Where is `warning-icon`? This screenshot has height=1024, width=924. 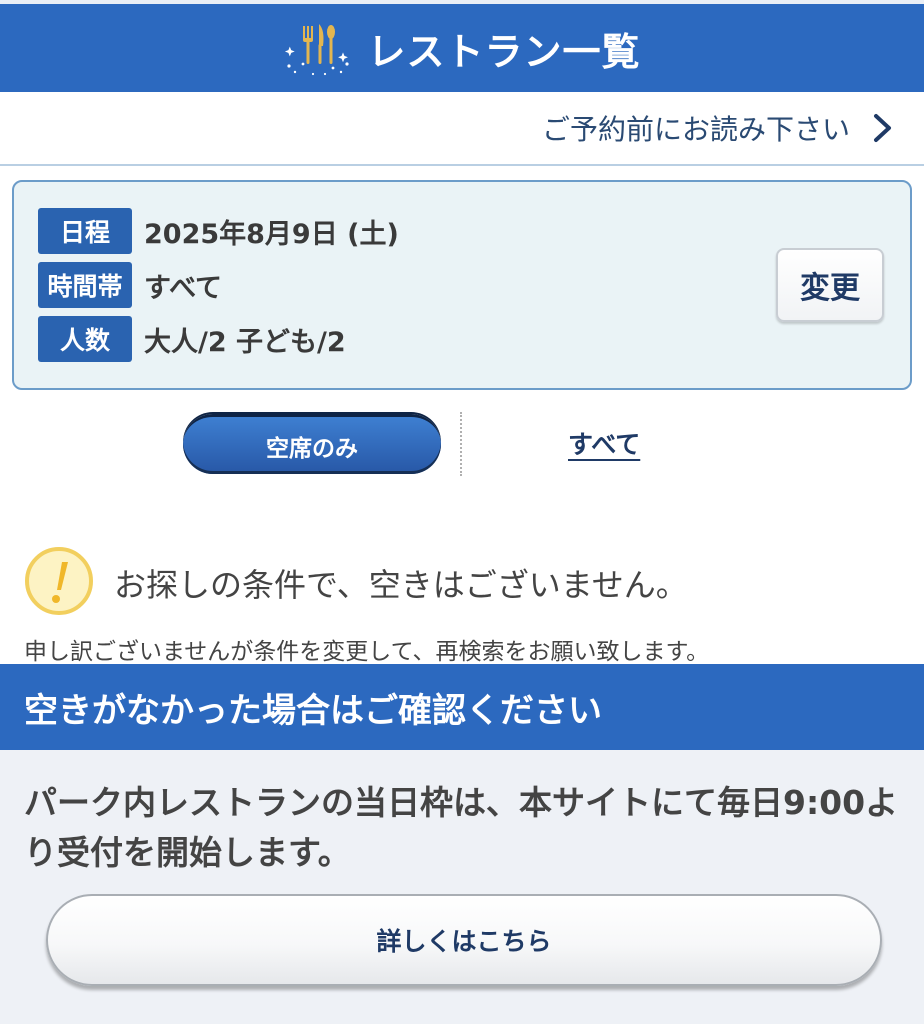 warning-icon is located at coordinates (59, 581).